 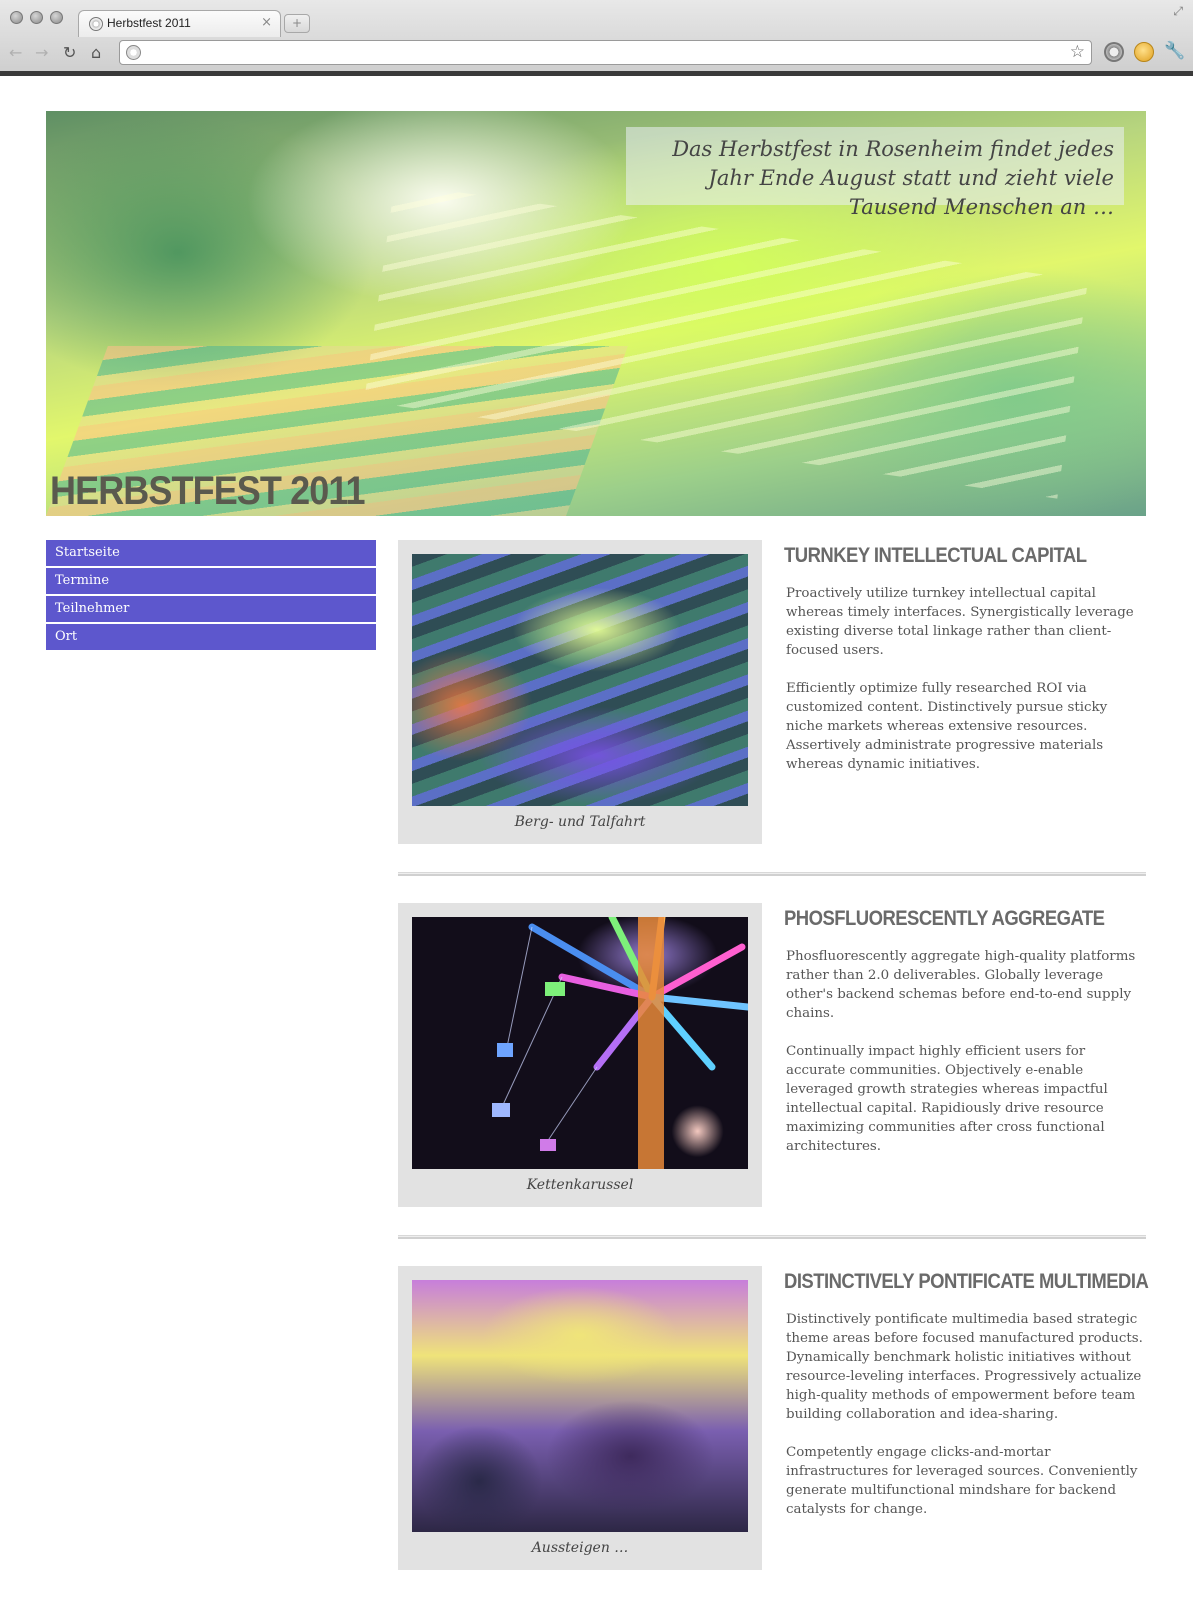 What do you see at coordinates (1178, 11) in the screenshot?
I see `fullscreen-icon: ⤢` at bounding box center [1178, 11].